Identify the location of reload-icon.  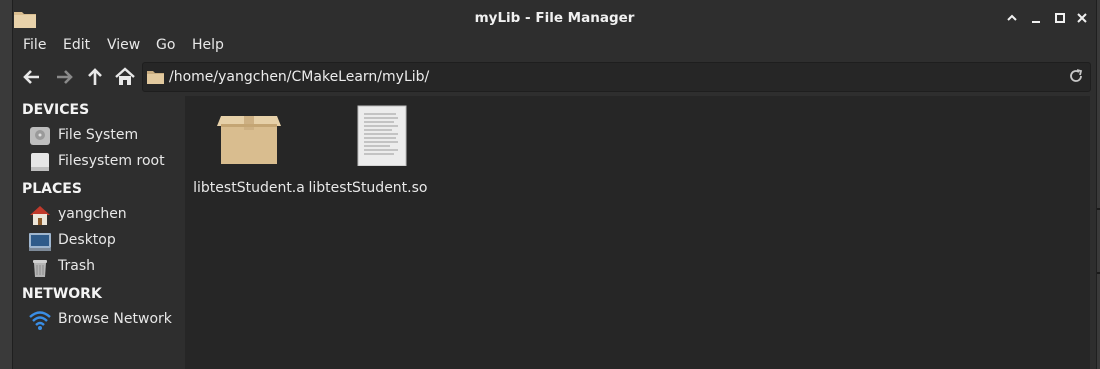
(1076, 76).